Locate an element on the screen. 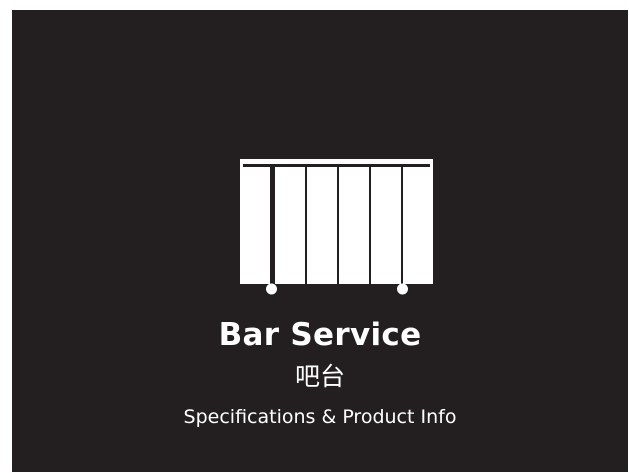 The image size is (629, 473). specifications-link: Specifications & Product Info is located at coordinates (320, 417).